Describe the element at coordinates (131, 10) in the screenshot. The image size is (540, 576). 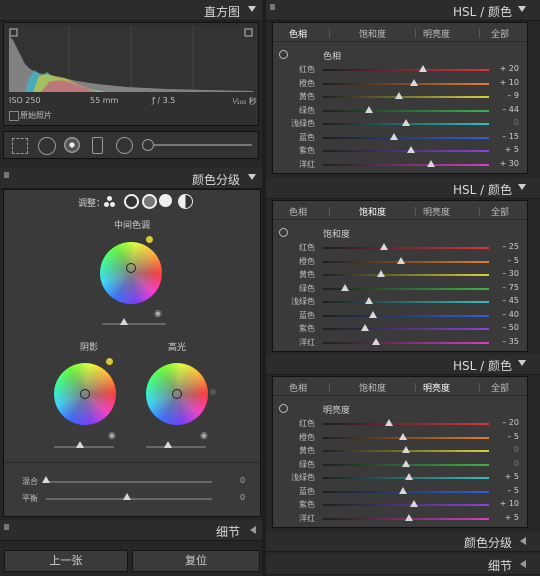
I see `histogram-header: 直方图` at that location.